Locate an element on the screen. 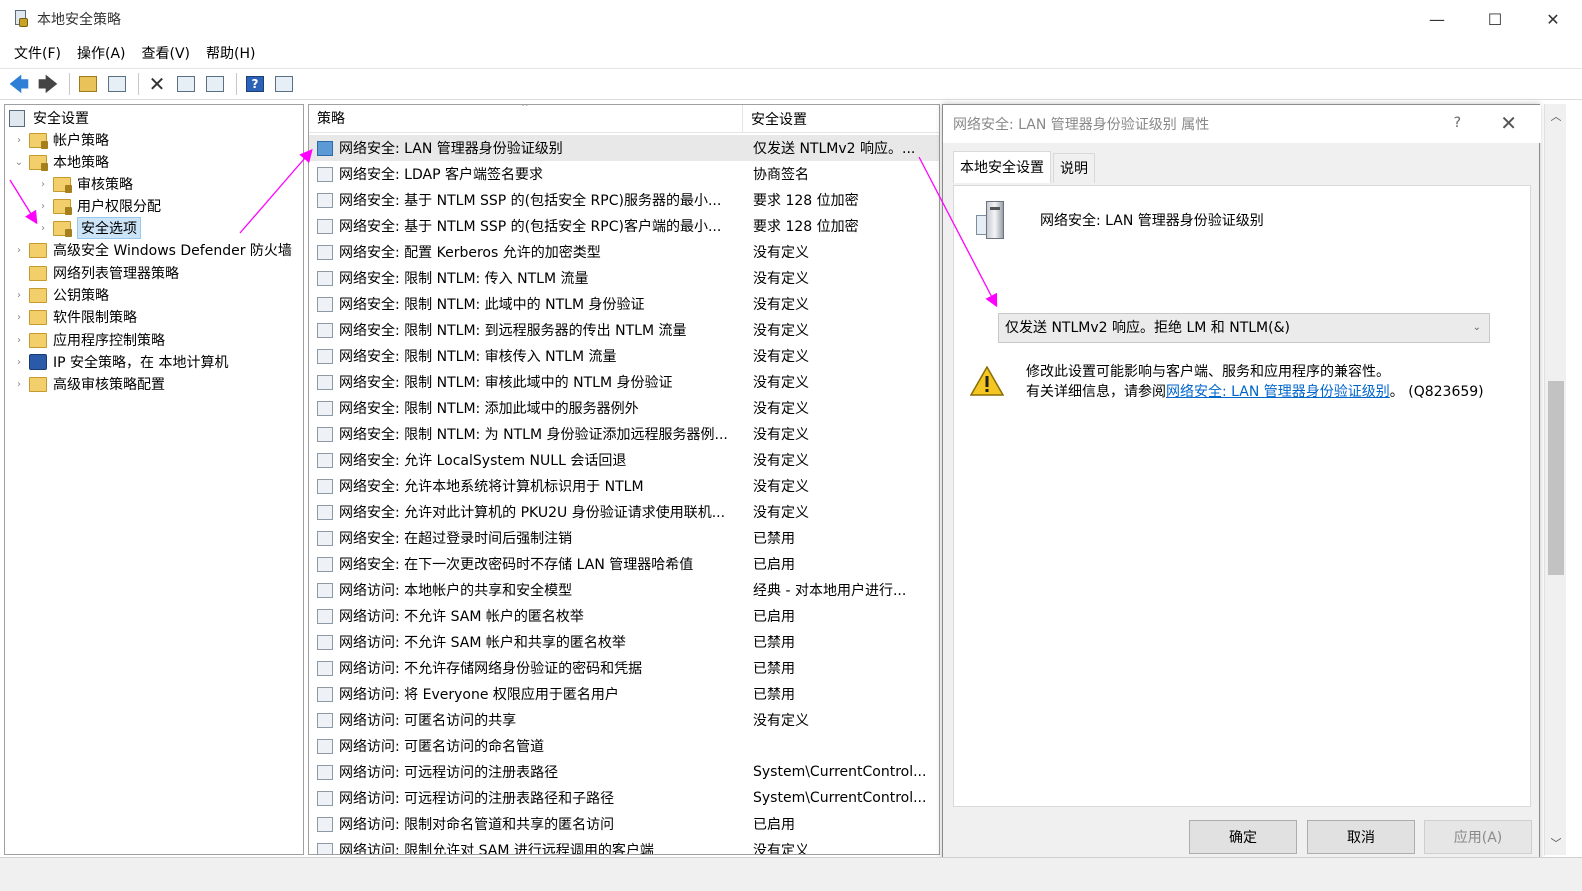 The height and width of the screenshot is (891, 1582). table-row: 网络安全: 允许对此计算机的 PKU2U 身份验证请求使用联机... 没有定义 is located at coordinates (624, 512).